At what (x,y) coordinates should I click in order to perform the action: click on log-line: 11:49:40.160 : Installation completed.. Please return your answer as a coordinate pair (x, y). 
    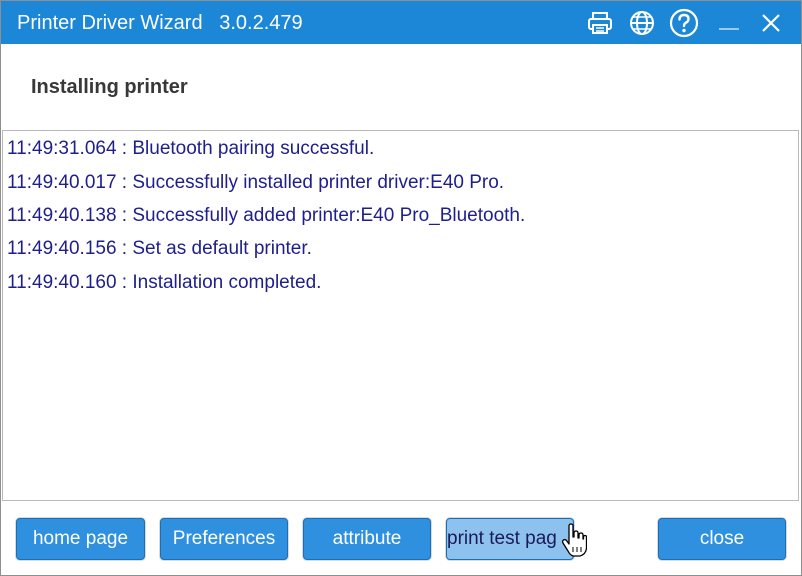
    Looking at the image, I should click on (164, 282).